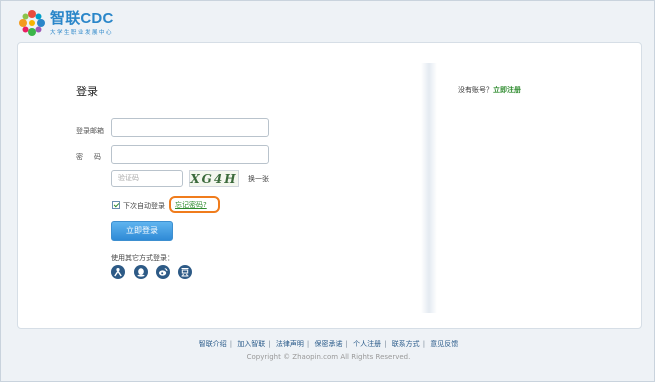 This screenshot has height=382, width=655. Describe the element at coordinates (82, 32) in the screenshot. I see `brand-subtitle: 大学生职业发展中心` at that location.